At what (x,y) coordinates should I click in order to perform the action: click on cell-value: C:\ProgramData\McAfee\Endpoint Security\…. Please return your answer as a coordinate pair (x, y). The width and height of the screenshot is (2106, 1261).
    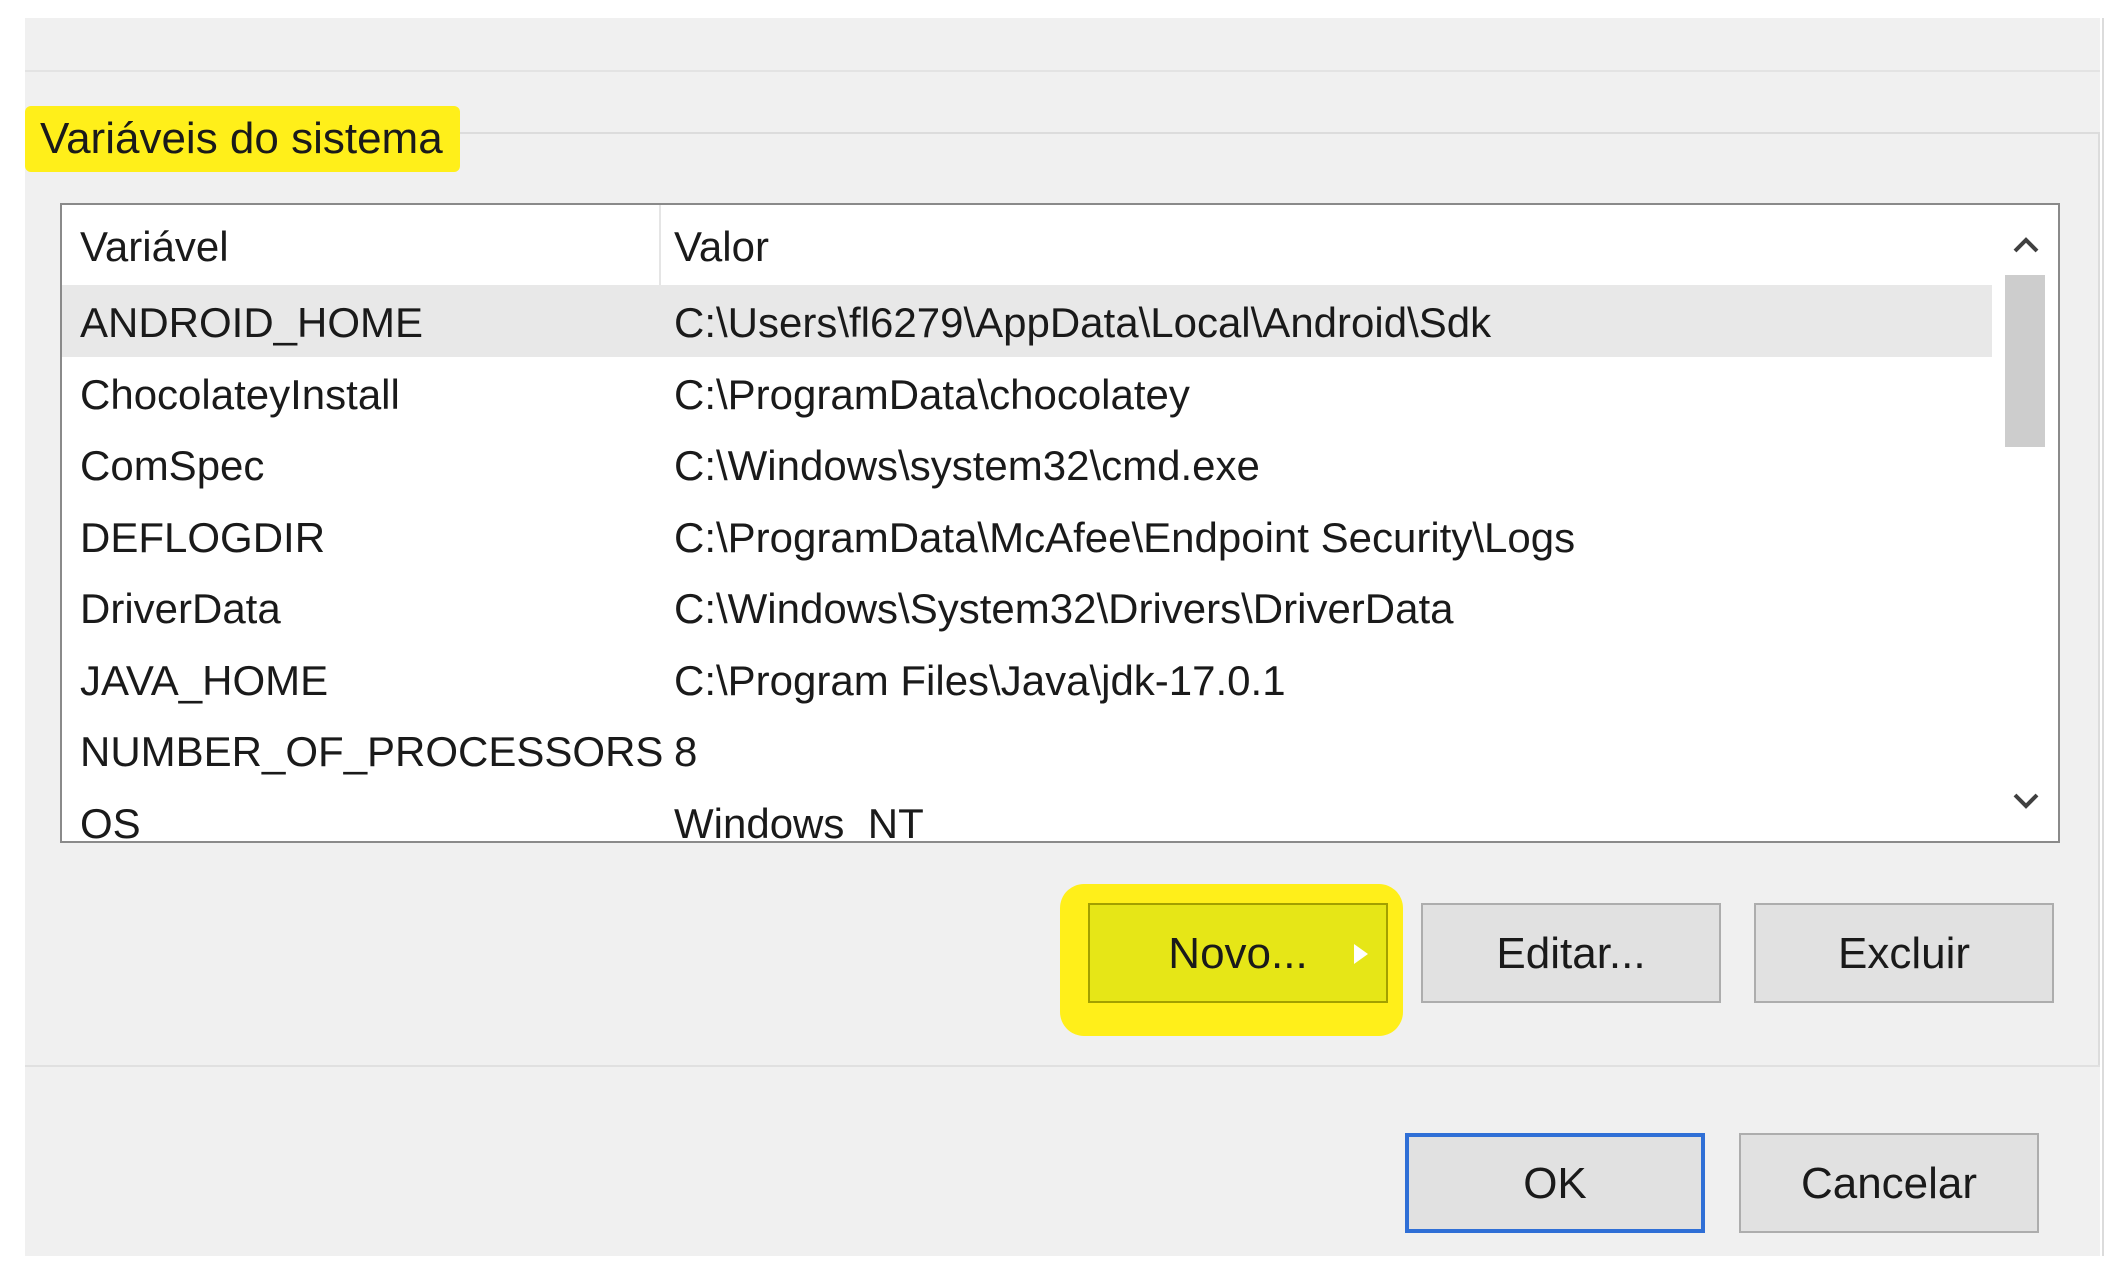
    Looking at the image, I should click on (1125, 537).